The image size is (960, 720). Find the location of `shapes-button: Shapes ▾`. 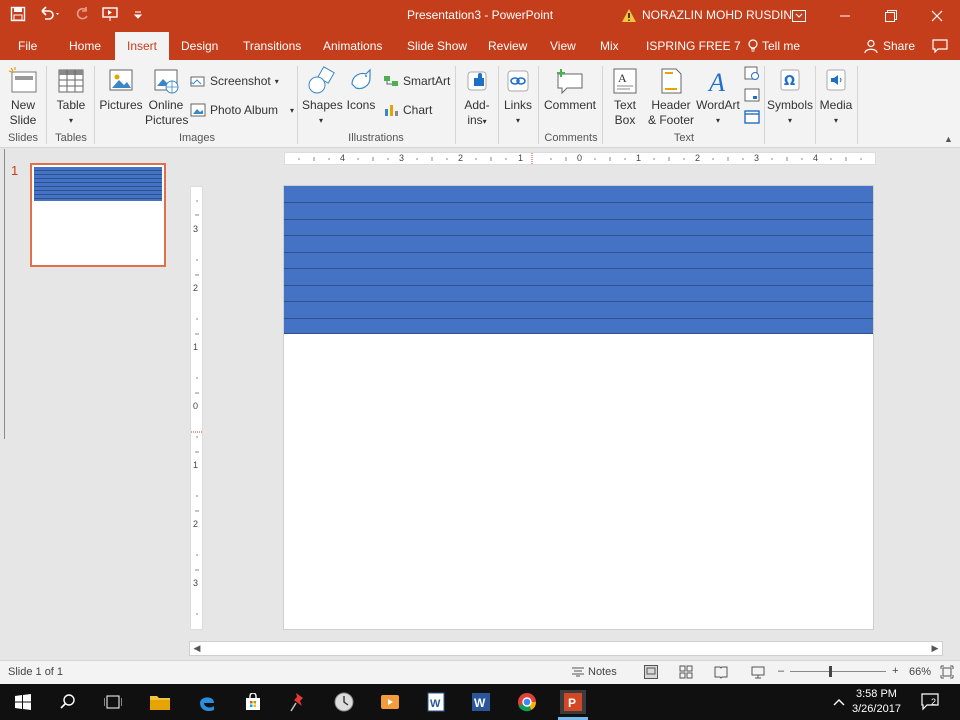

shapes-button: Shapes ▾ is located at coordinates (322, 97).